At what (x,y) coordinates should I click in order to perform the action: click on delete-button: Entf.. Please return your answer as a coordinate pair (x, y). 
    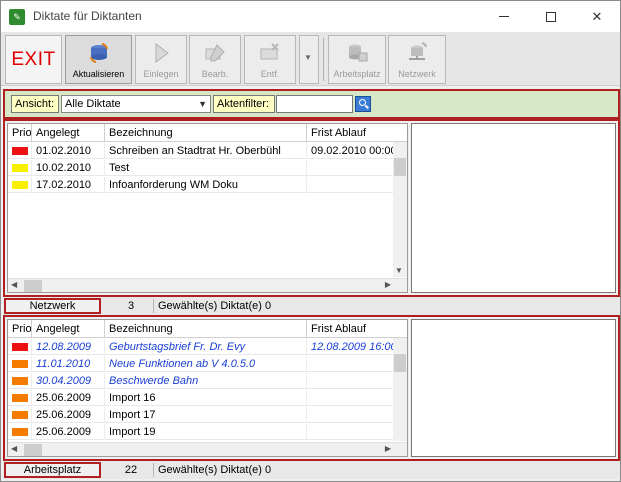
    Looking at the image, I should click on (270, 59).